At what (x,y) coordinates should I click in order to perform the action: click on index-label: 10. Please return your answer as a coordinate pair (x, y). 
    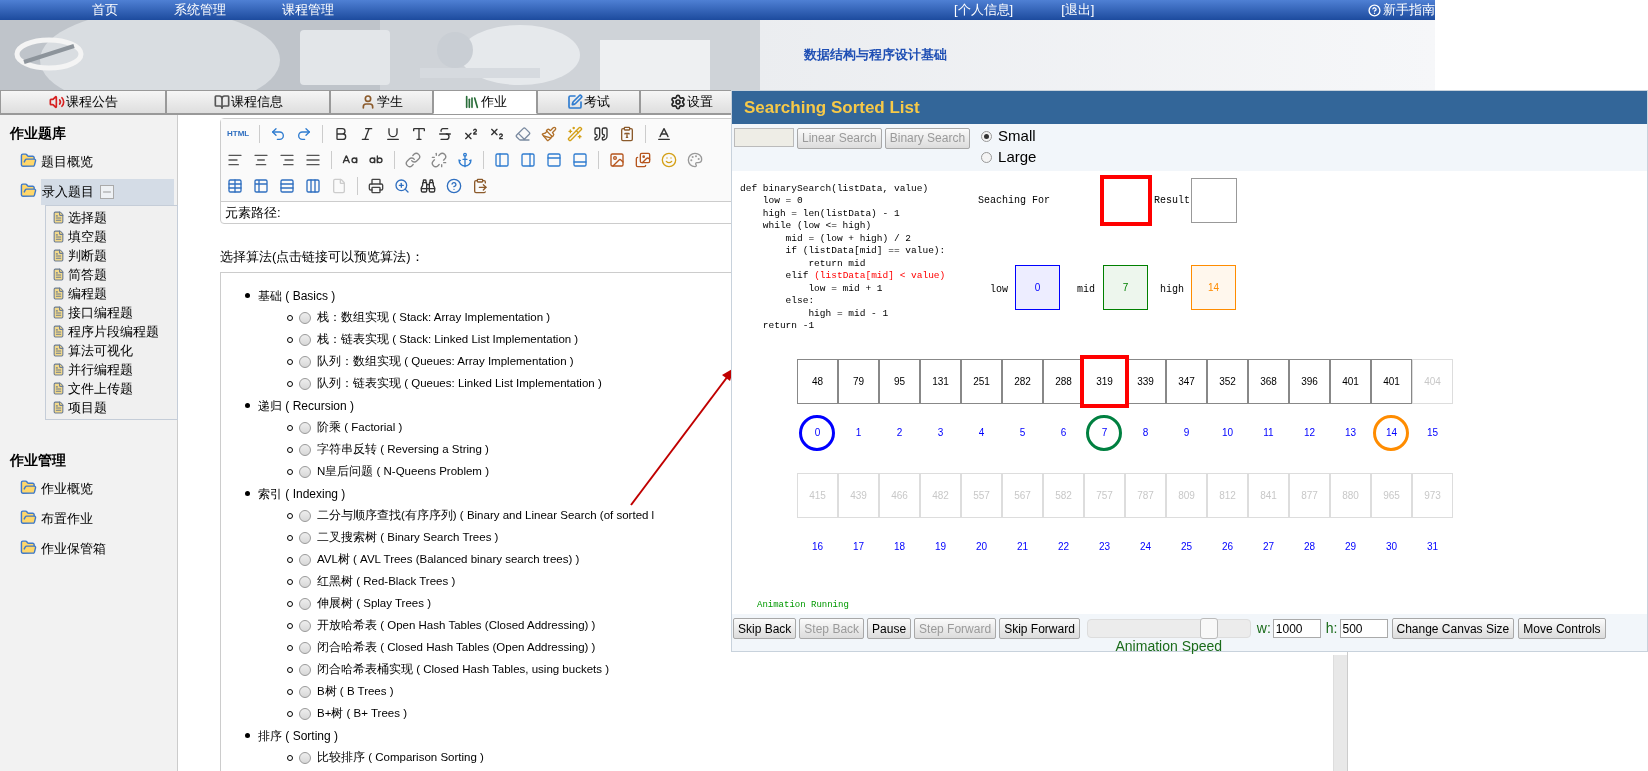
    Looking at the image, I should click on (1227, 433).